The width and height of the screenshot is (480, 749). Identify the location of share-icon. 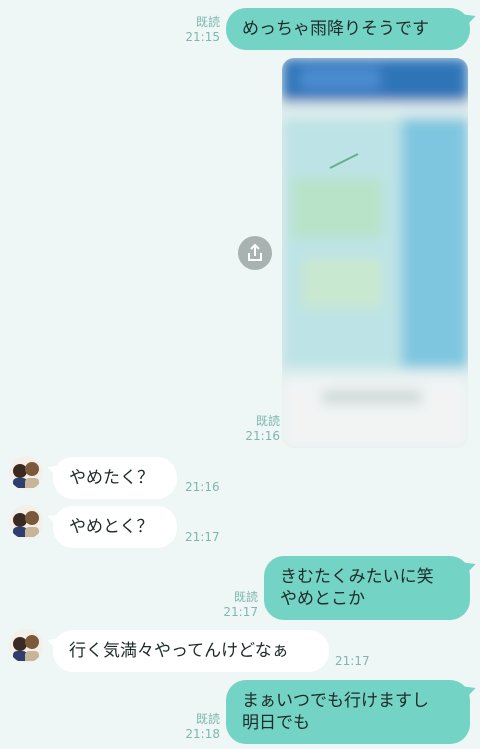
(255, 252).